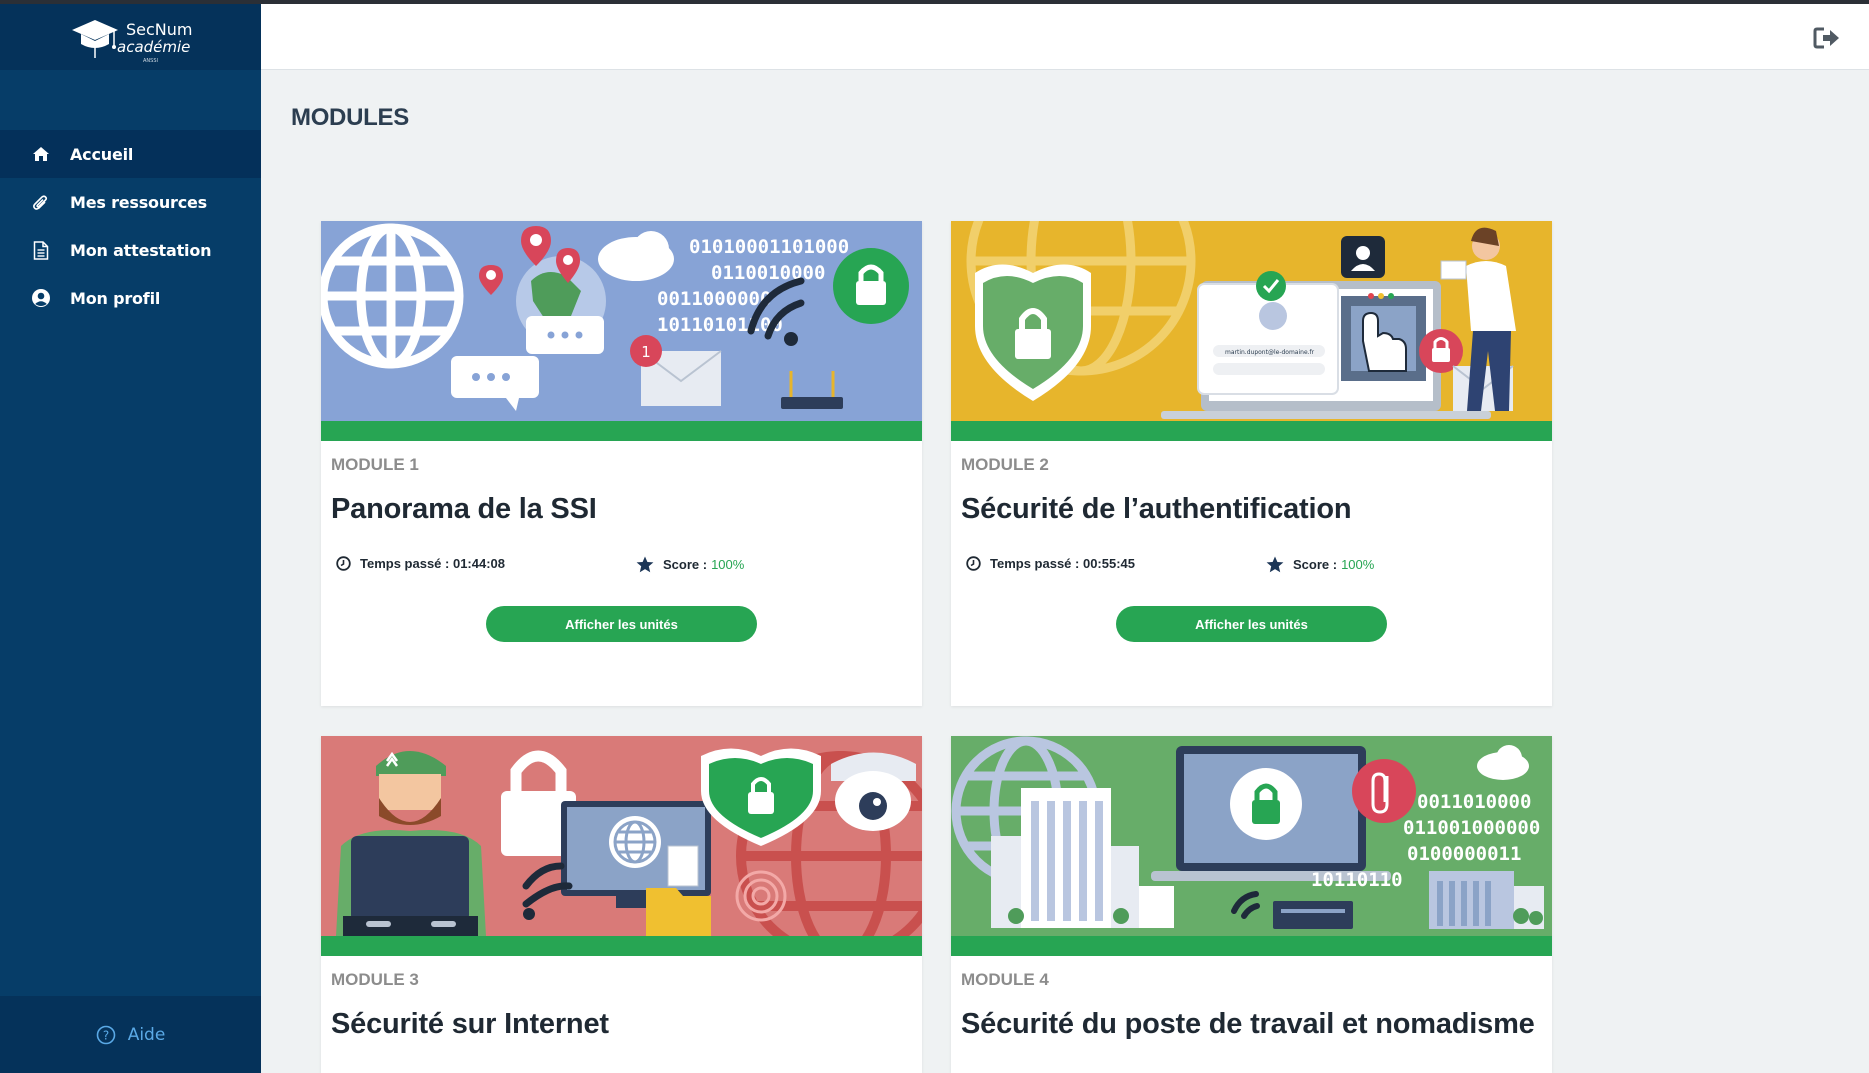 This screenshot has height=1073, width=1869. I want to click on logout-icon, so click(1827, 38).